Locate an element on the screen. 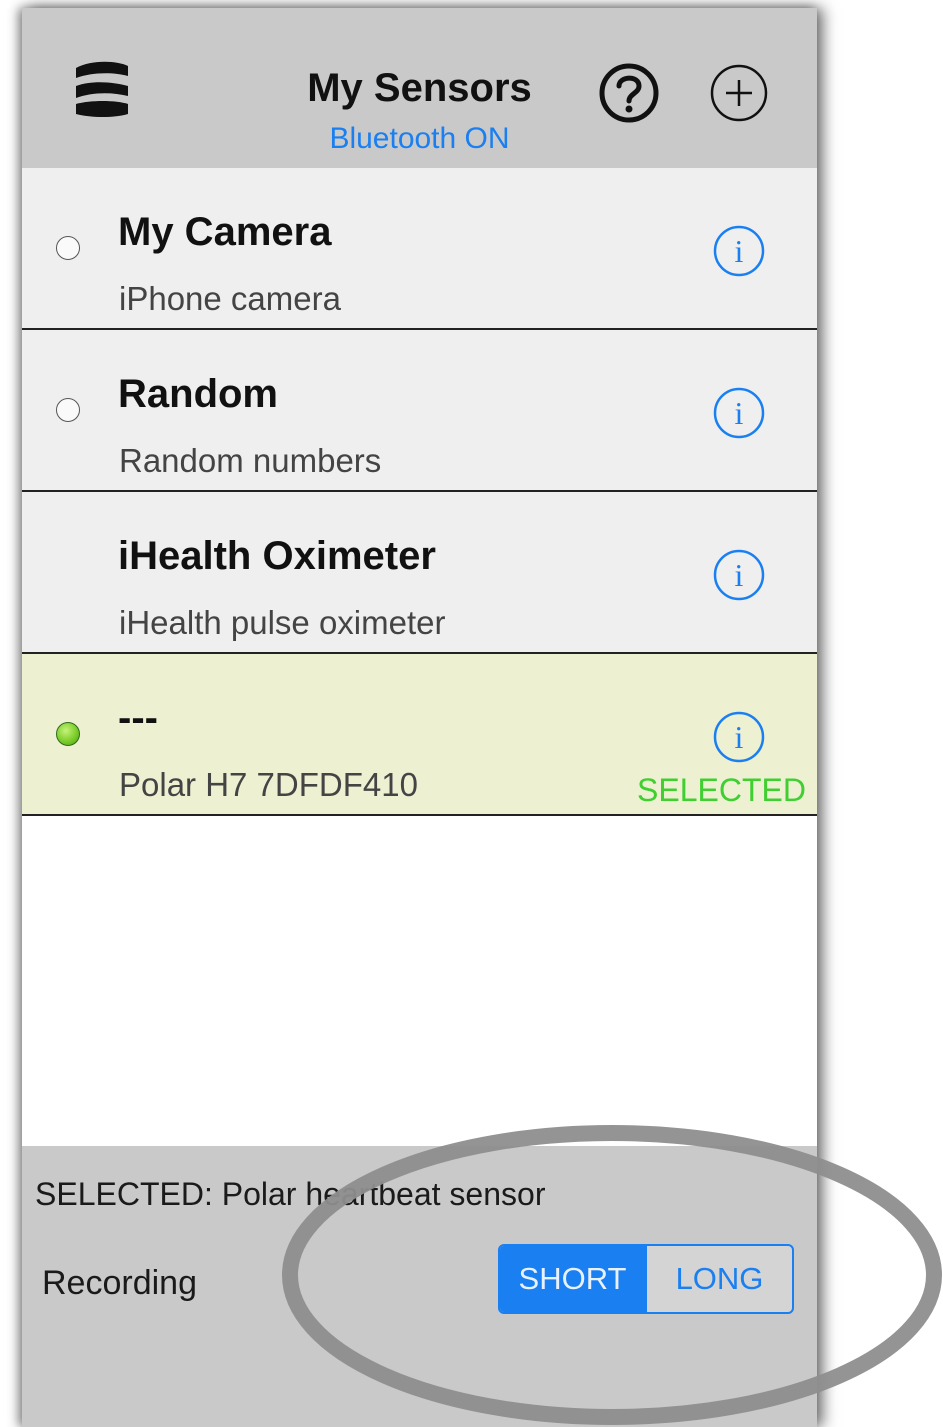  sensor-title: iHealth Oximeter is located at coordinates (277, 556).